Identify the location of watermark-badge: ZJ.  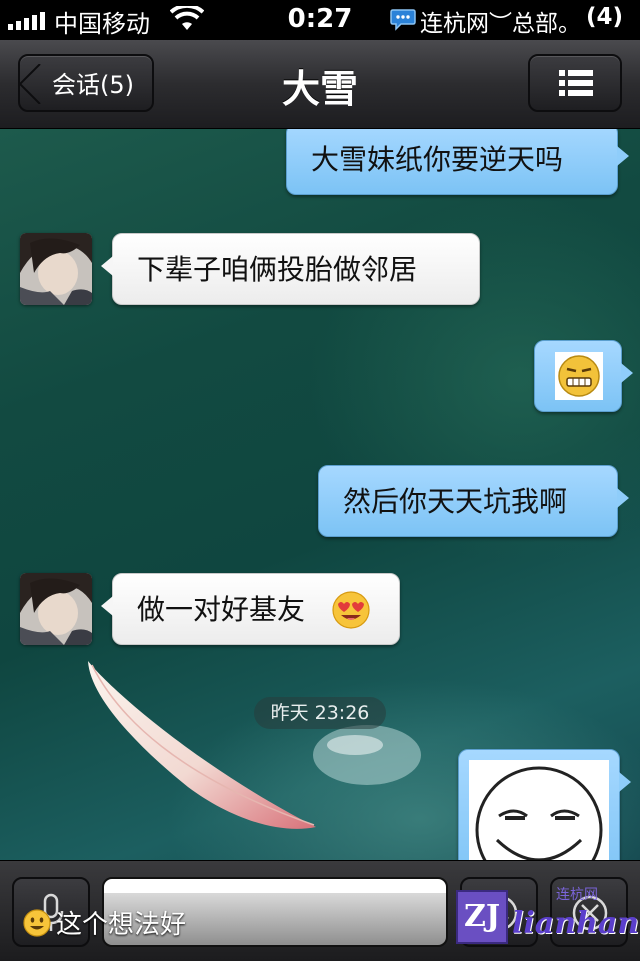
(482, 917).